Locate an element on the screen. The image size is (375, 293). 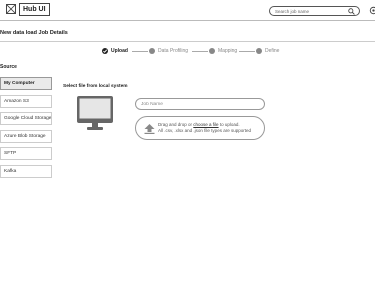
step-label: Data Profiling is located at coordinates (173, 51).